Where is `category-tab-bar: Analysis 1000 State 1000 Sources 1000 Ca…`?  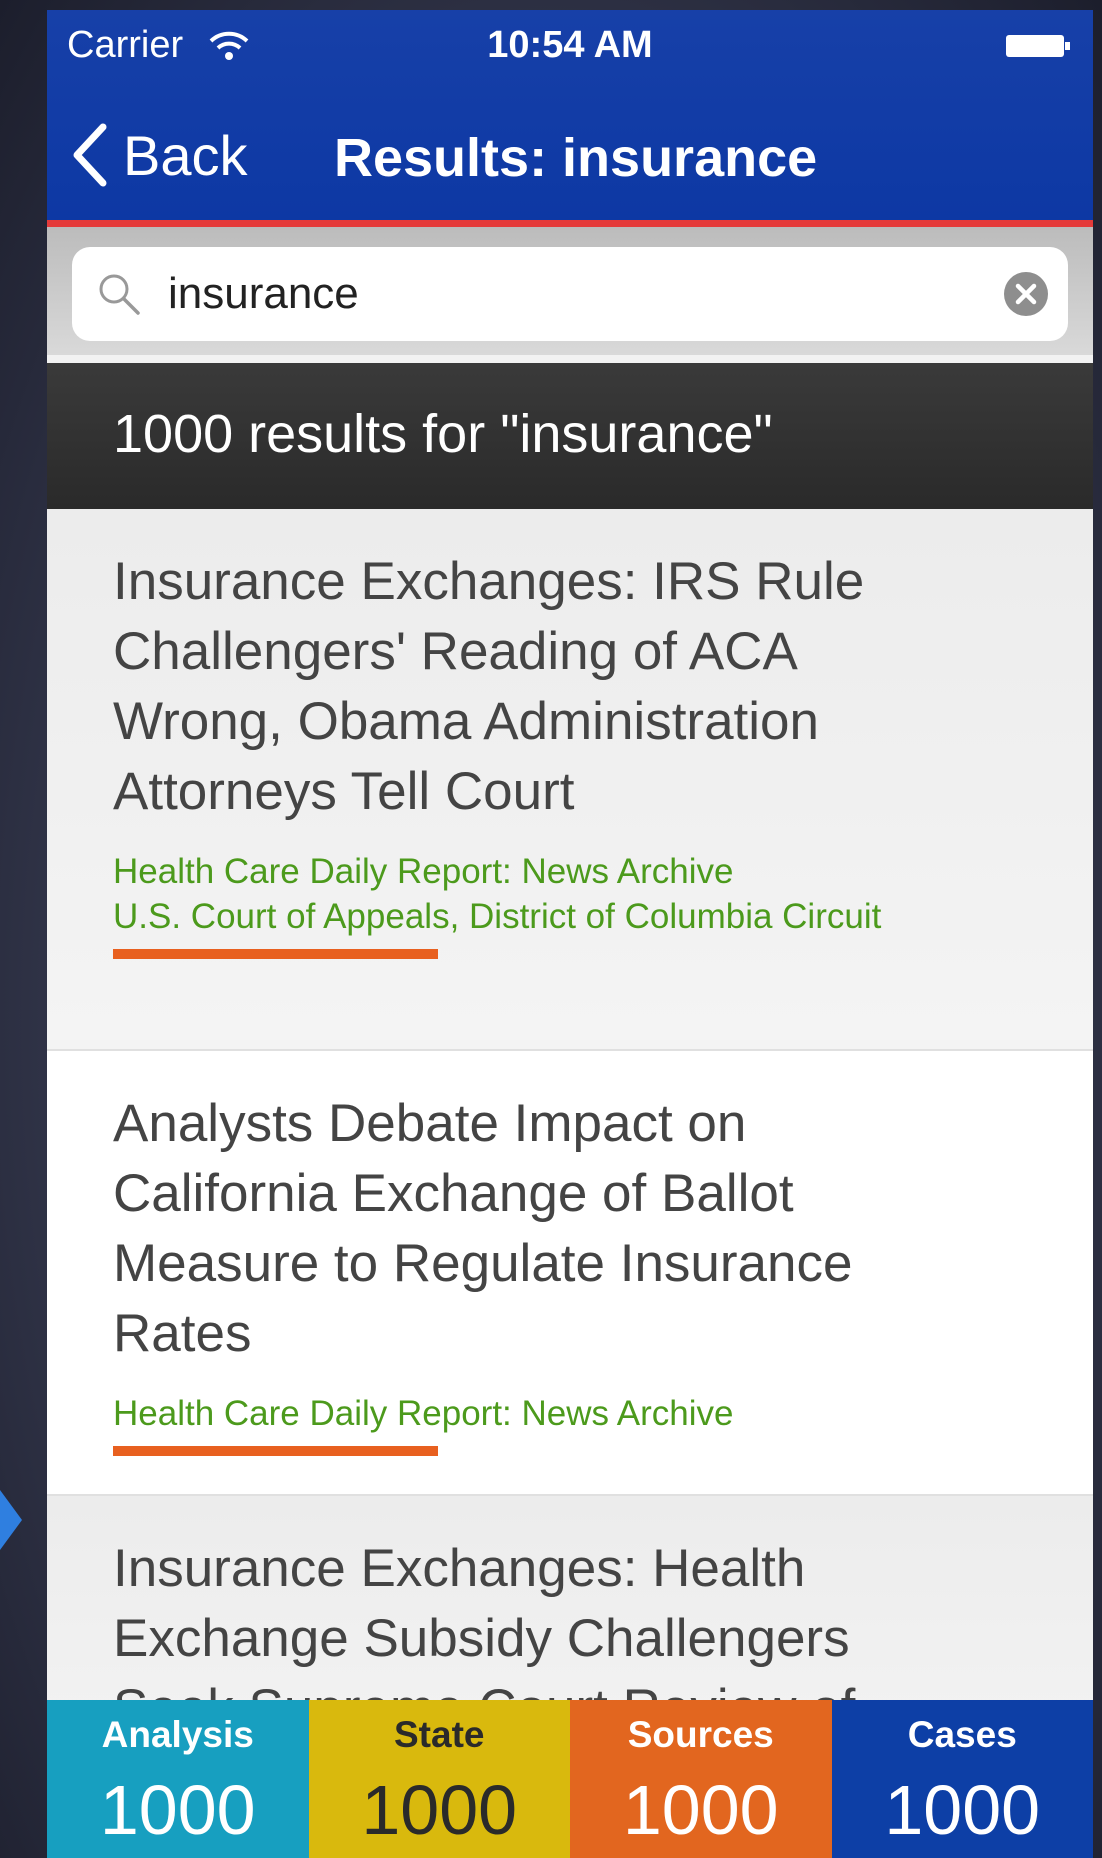 category-tab-bar: Analysis 1000 State 1000 Sources 1000 Ca… is located at coordinates (570, 1779).